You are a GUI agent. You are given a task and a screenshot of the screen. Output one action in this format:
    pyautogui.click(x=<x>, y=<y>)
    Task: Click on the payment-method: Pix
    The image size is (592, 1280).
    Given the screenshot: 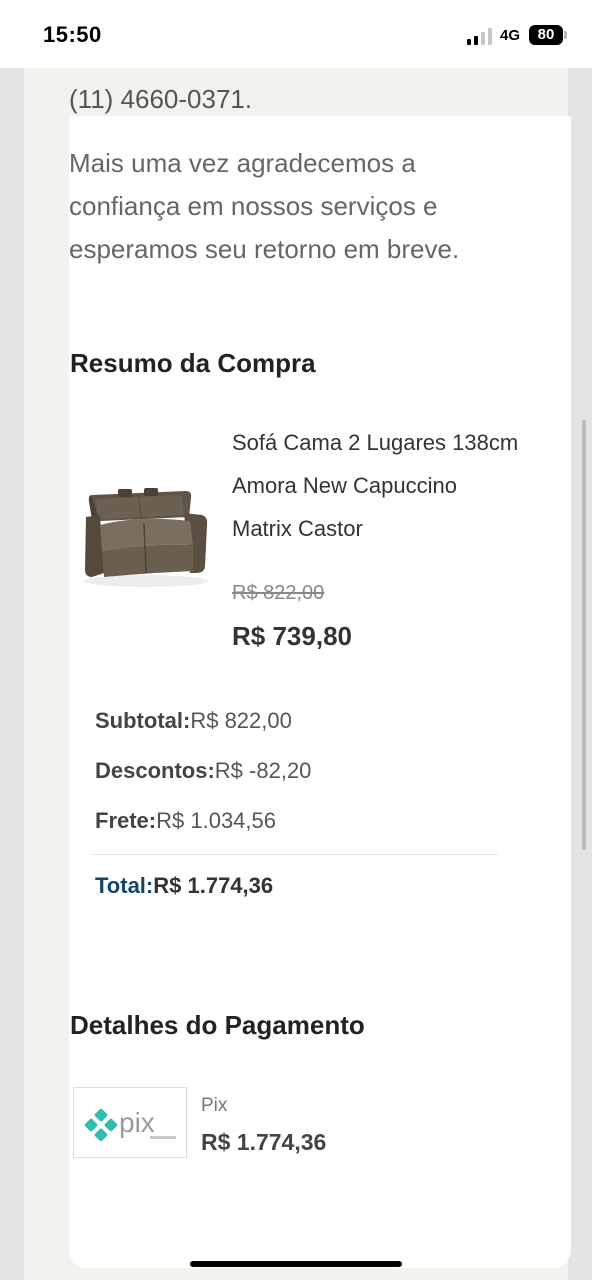 What is the action you would take?
    pyautogui.click(x=214, y=1105)
    